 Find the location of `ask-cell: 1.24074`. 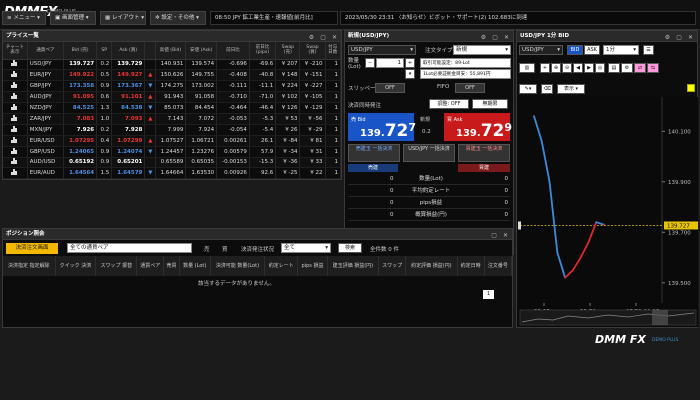

ask-cell: 1.24074 is located at coordinates (128, 152).